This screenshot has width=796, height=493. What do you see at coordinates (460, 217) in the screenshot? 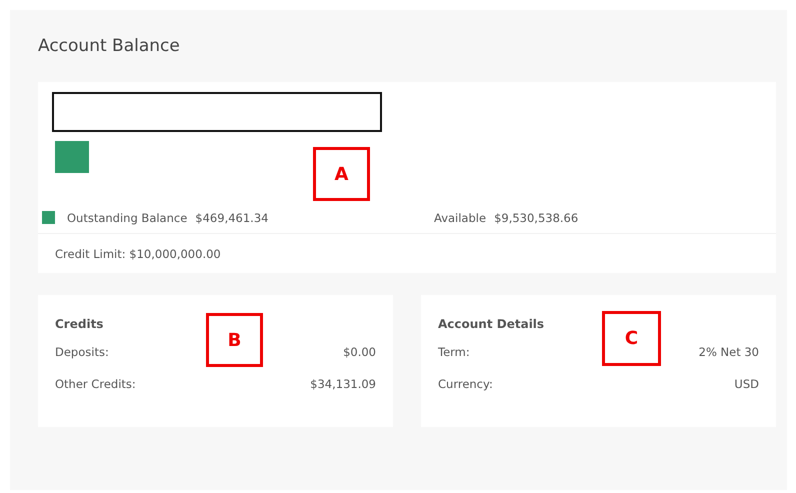
I see `legend-label: Available` at bounding box center [460, 217].